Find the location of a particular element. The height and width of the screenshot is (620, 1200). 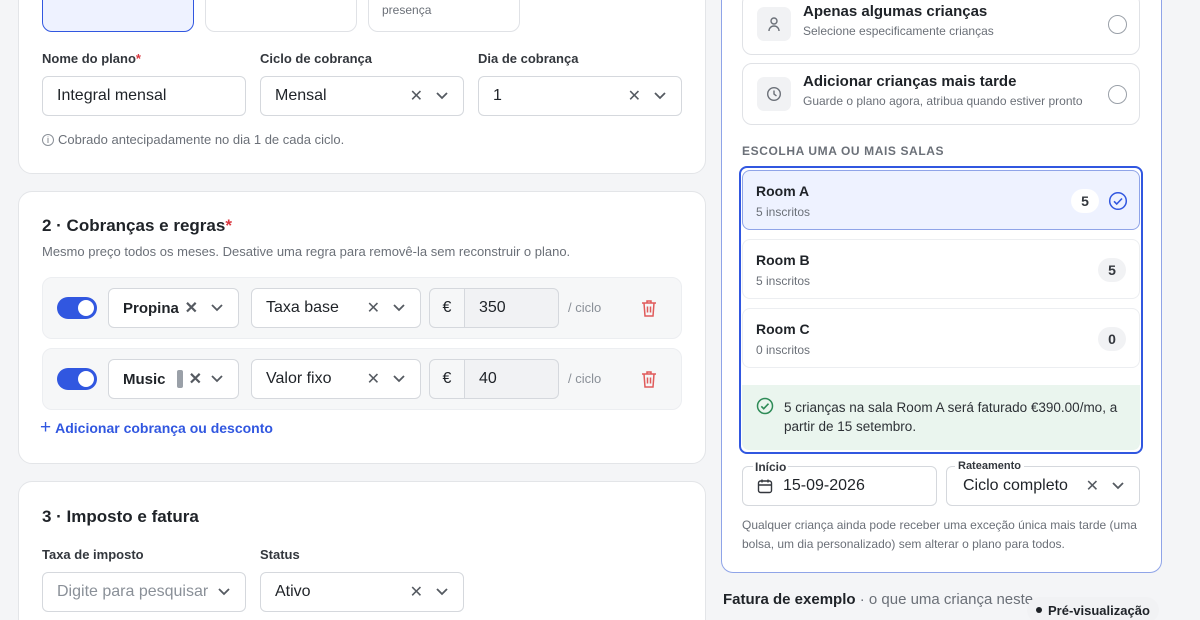

billing-cycle-label: Ciclo de cobrança is located at coordinates (316, 58).